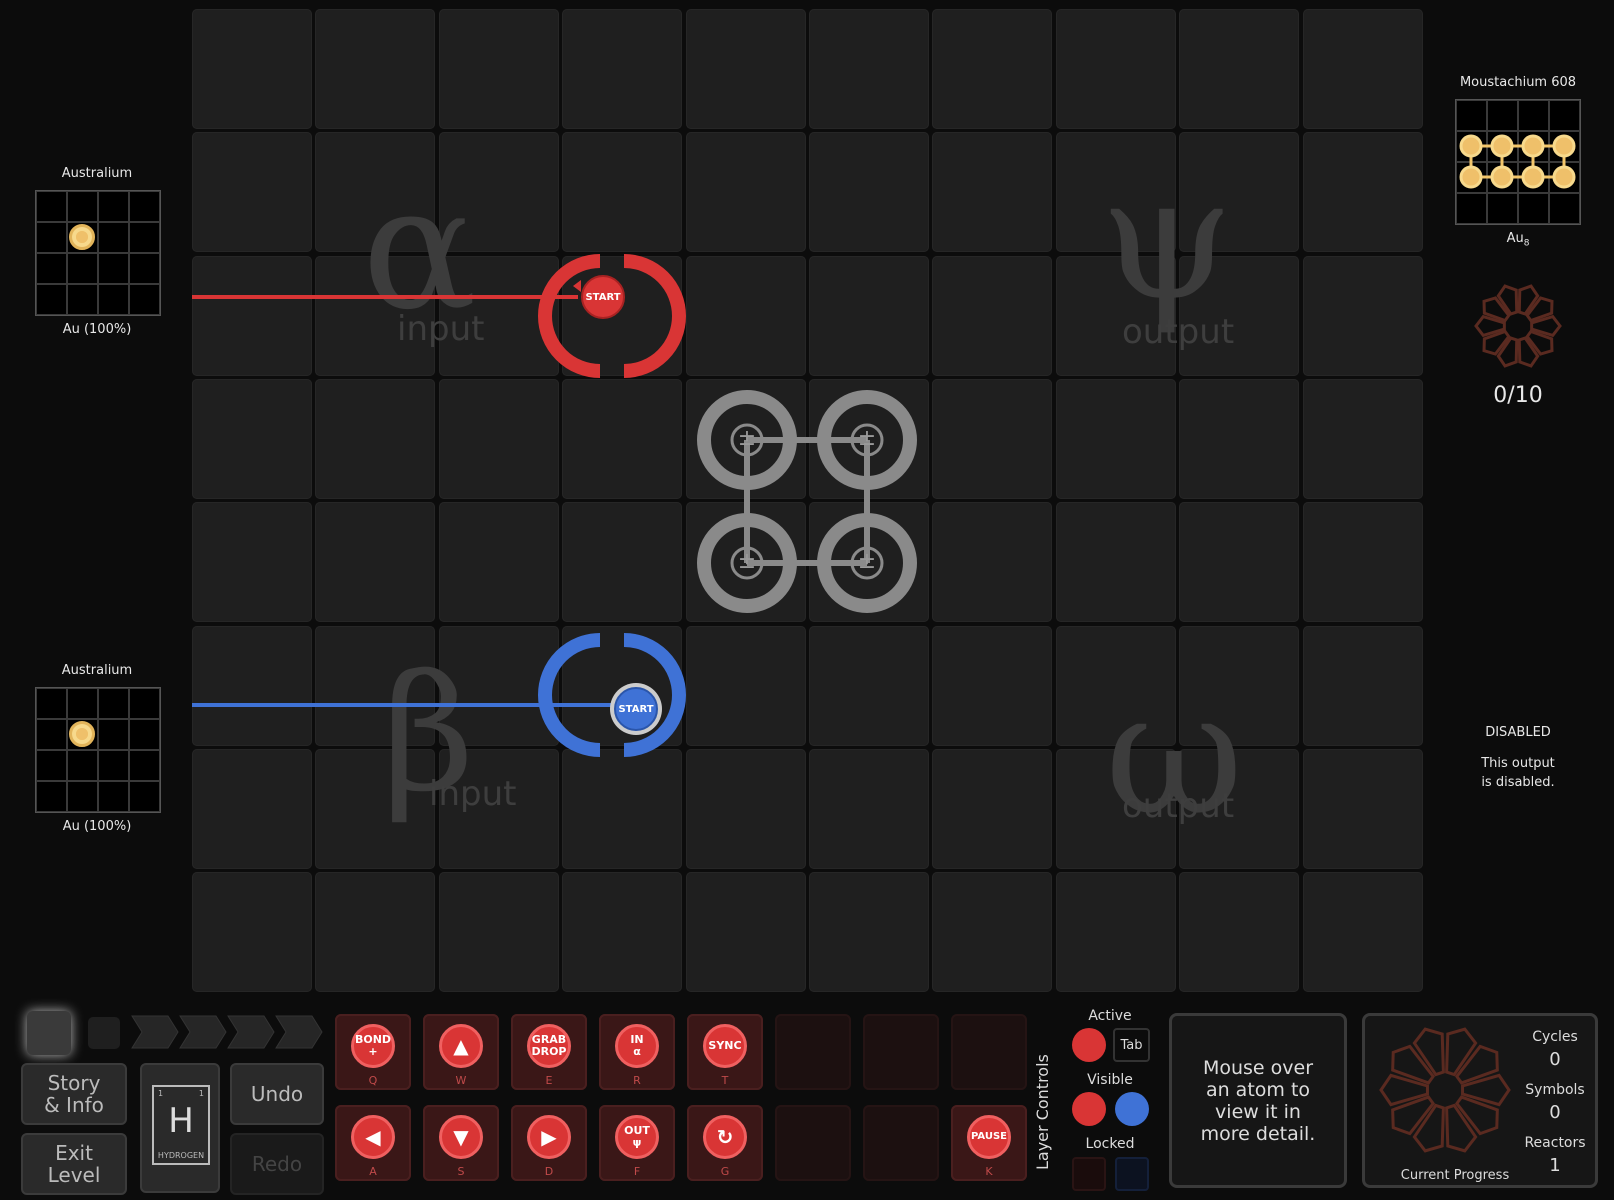  I want to click on instruction-slot: ↻ G, so click(725, 1143).